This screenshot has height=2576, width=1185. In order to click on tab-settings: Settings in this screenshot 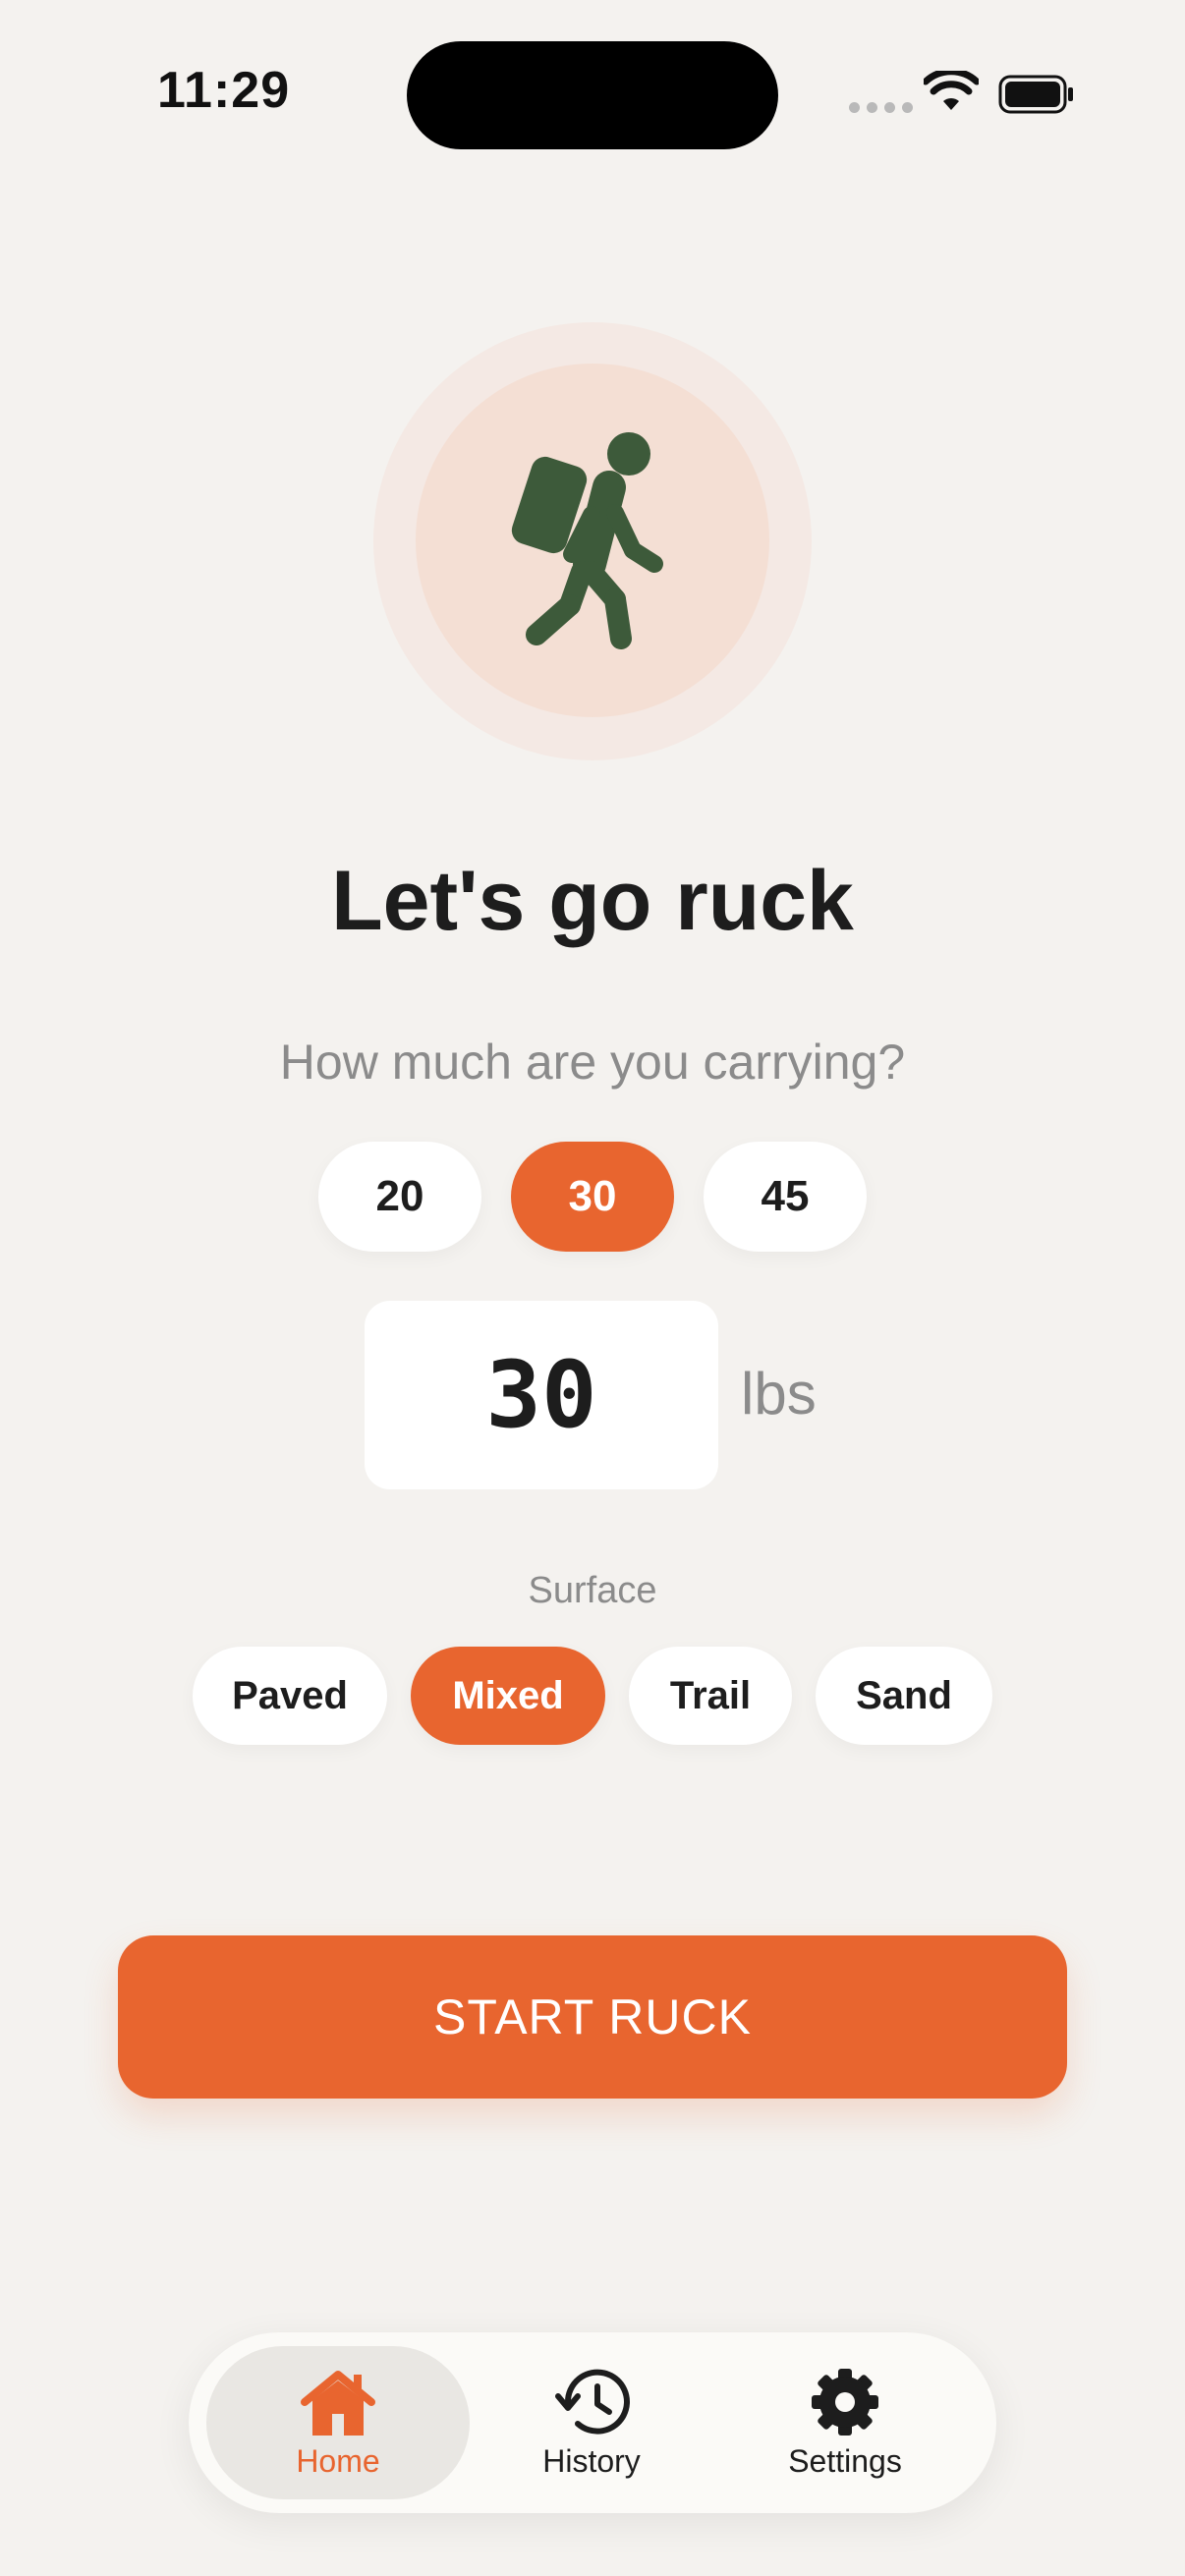, I will do `click(845, 2422)`.